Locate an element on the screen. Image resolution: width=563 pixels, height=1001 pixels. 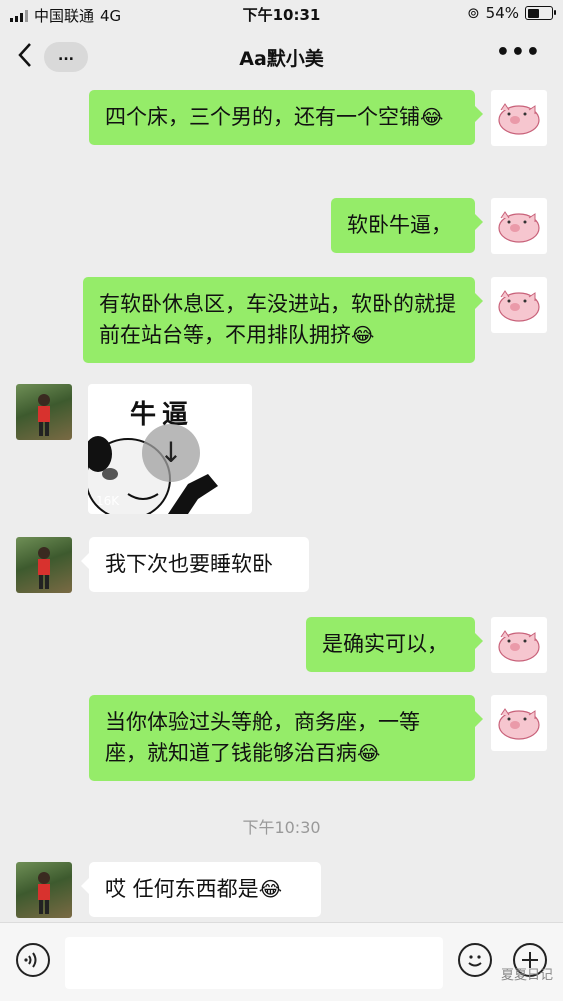
battery-icon is located at coordinates (540, 13).